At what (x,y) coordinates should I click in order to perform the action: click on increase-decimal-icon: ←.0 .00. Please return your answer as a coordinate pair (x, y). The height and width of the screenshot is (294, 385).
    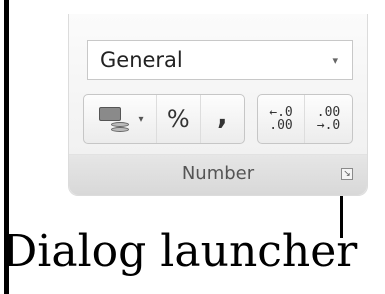
    Looking at the image, I should click on (280, 119).